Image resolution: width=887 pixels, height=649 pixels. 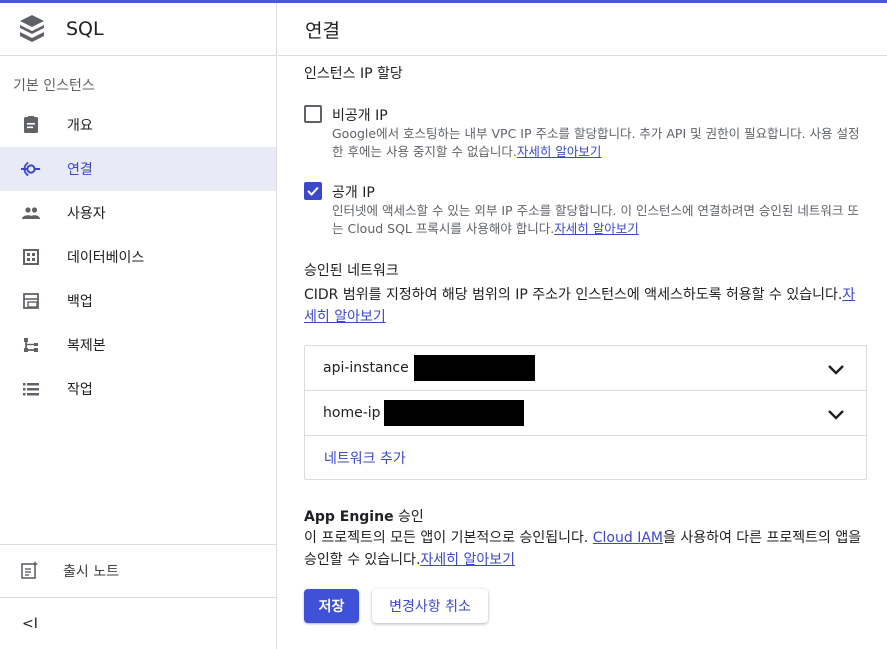 I want to click on release-notes-icon, so click(x=31, y=571).